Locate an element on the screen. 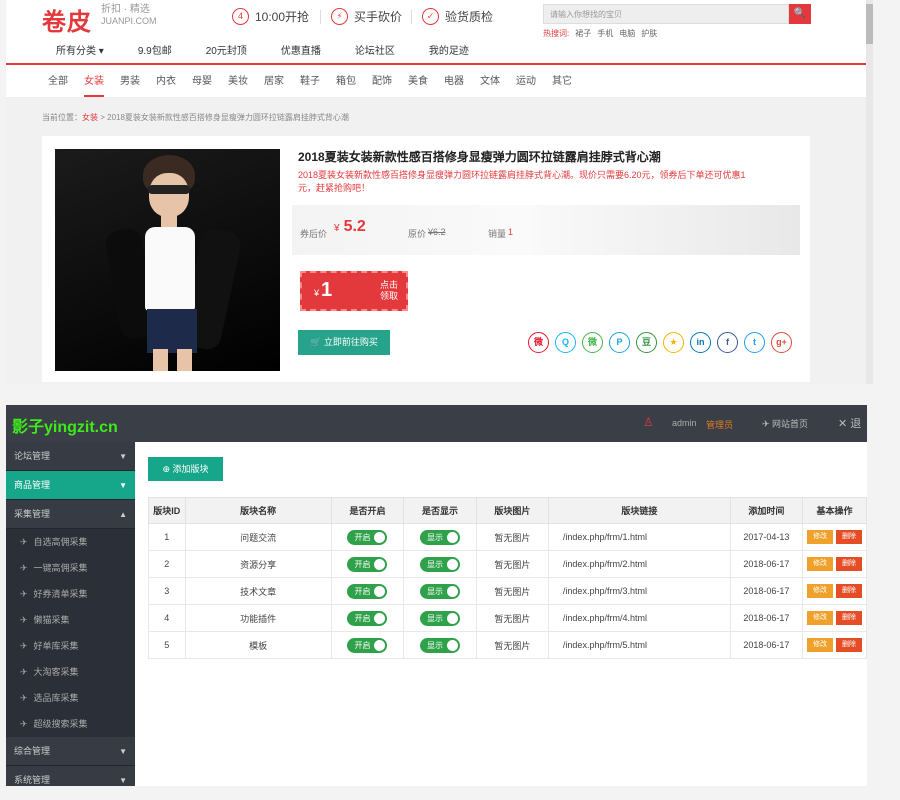 Image resolution: width=900 pixels, height=800 pixels. sidebar-item: ✈ 懒猫采集 is located at coordinates (70, 620).